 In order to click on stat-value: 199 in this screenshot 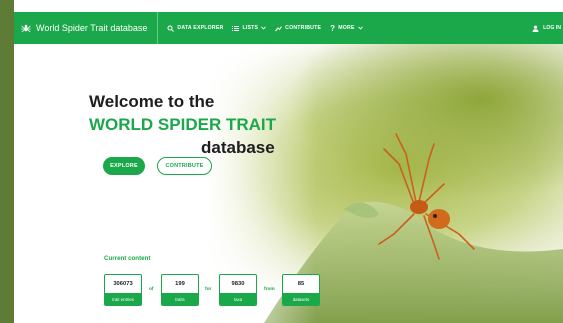, I will do `click(180, 284)`.